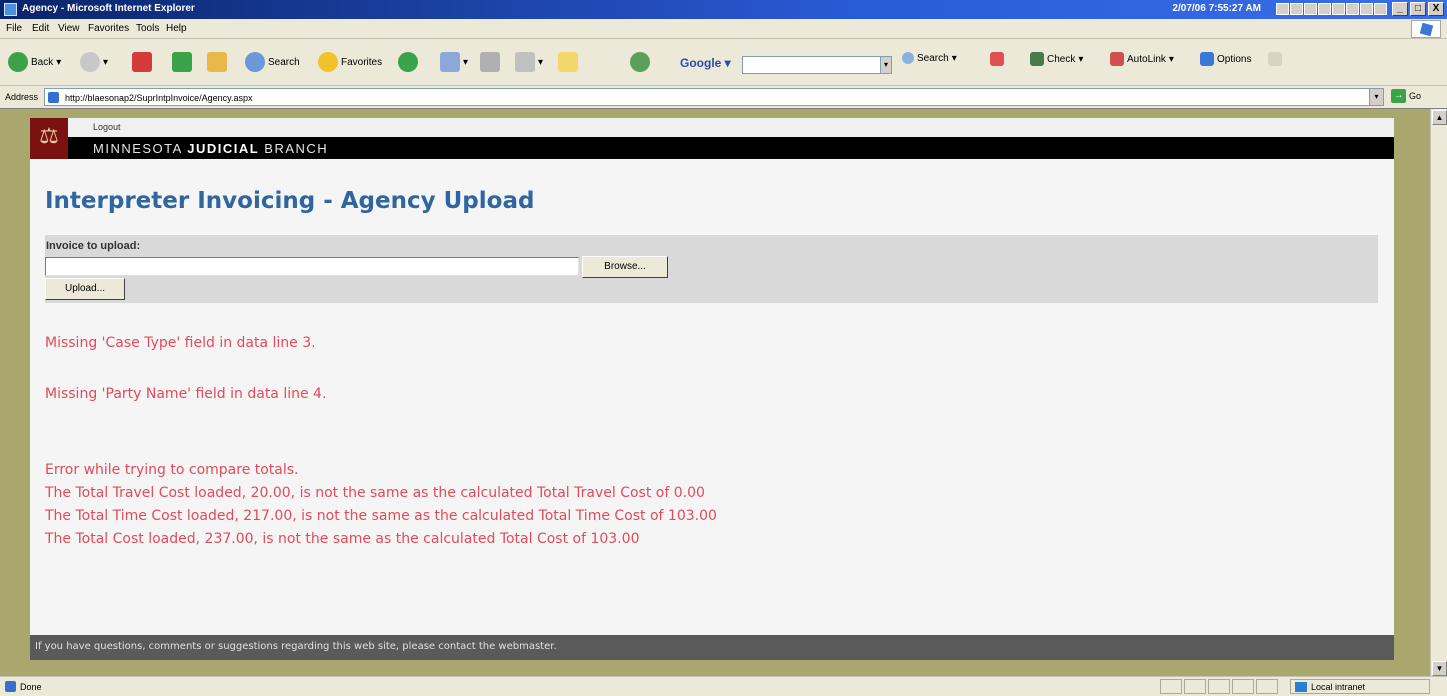 This screenshot has width=1447, height=696. I want to click on go-label: Go, so click(1415, 96).